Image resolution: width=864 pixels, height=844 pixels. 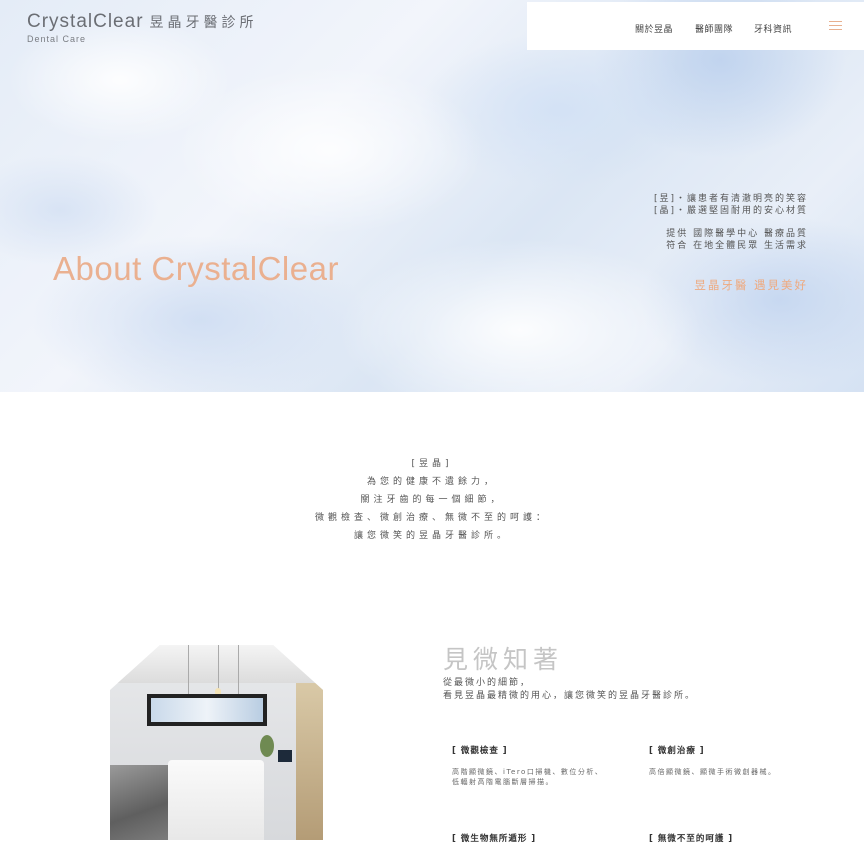 What do you see at coordinates (730, 211) in the screenshot?
I see `hero-line: [晶]・嚴選堅固耐用的安心材質` at bounding box center [730, 211].